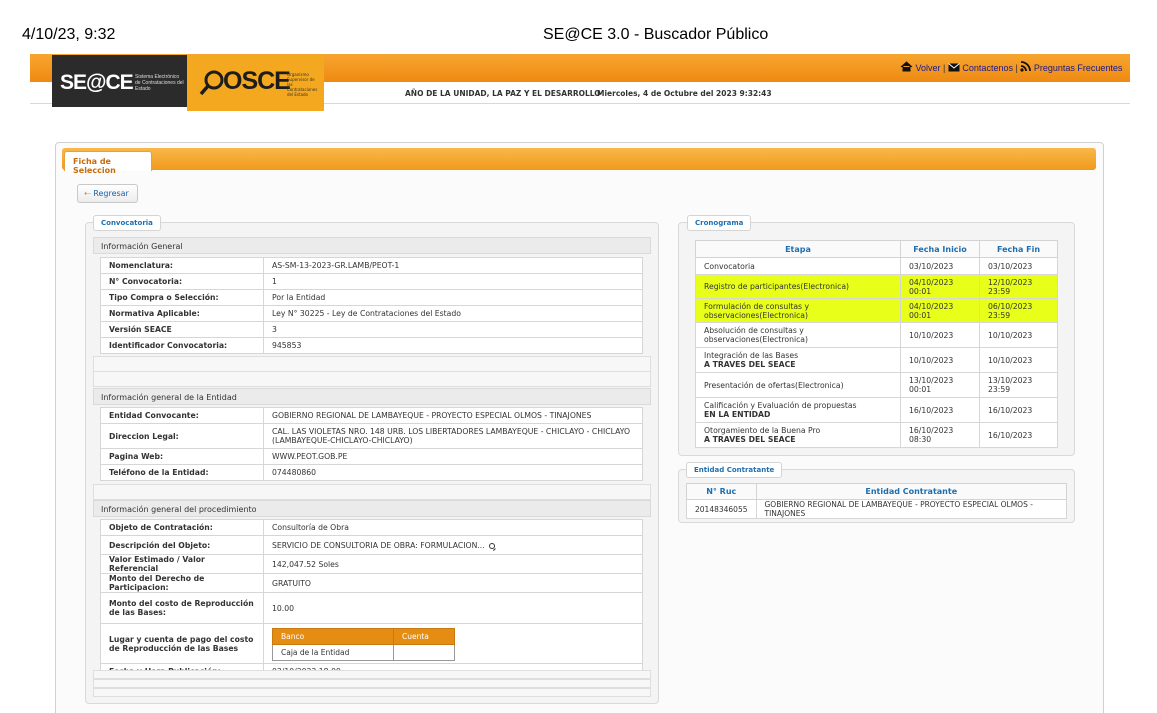 This screenshot has width=1157, height=713. I want to click on regresar-button: ⇠ Regresar, so click(107, 193).